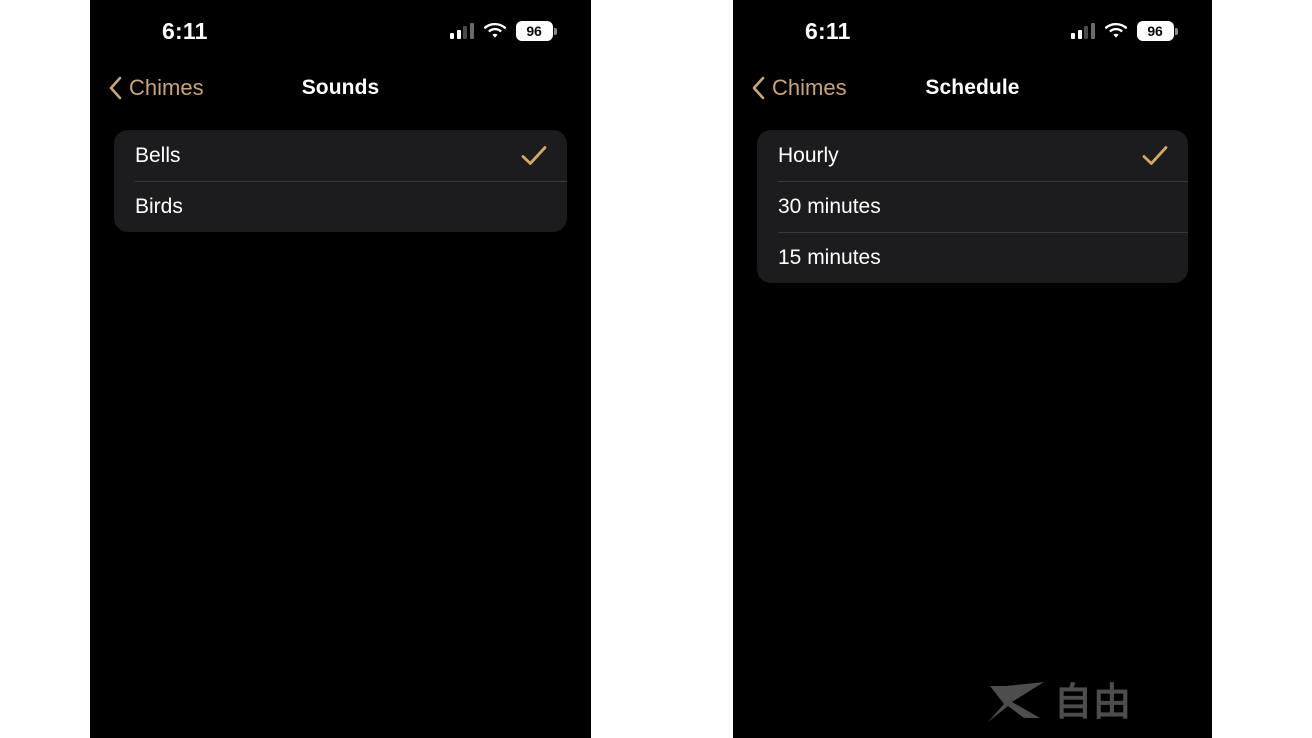  What do you see at coordinates (972, 257) in the screenshot?
I see `list-item: 15 minutes` at bounding box center [972, 257].